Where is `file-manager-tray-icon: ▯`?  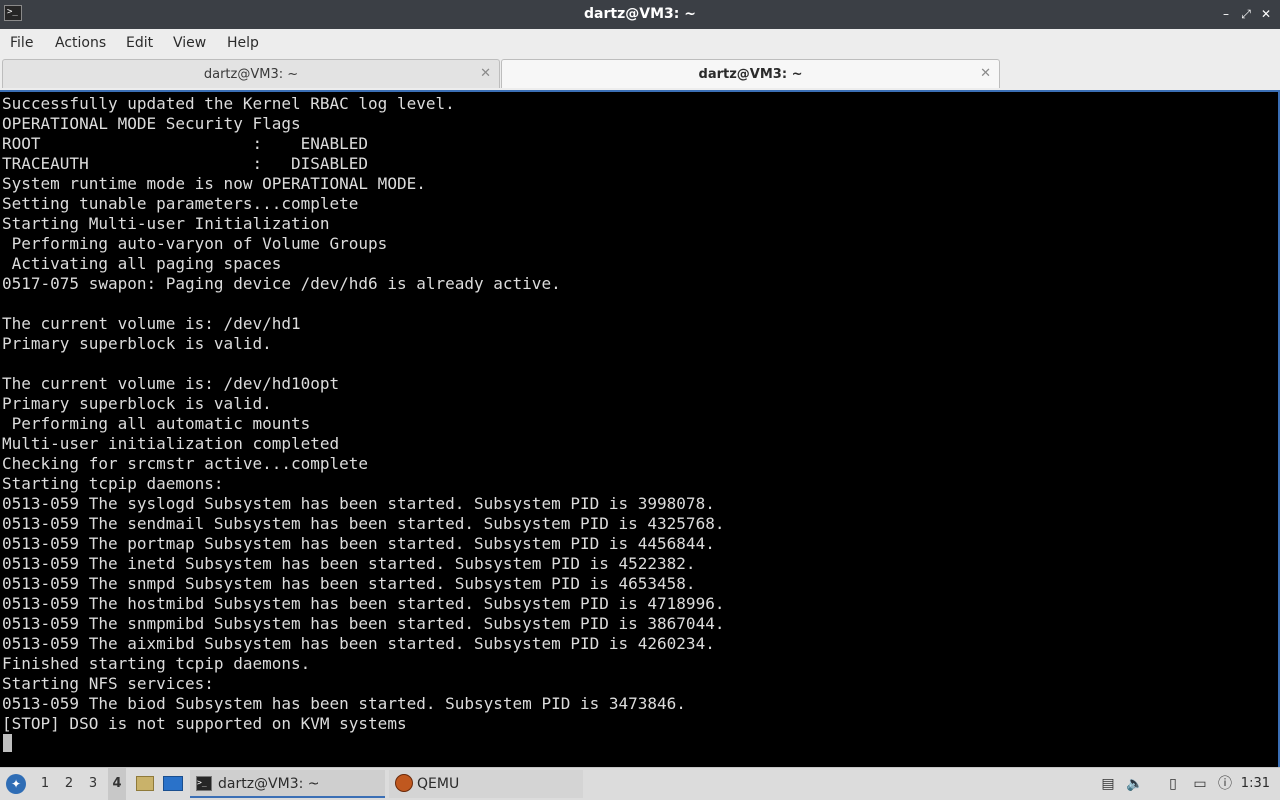
file-manager-tray-icon: ▯ is located at coordinates (1173, 784).